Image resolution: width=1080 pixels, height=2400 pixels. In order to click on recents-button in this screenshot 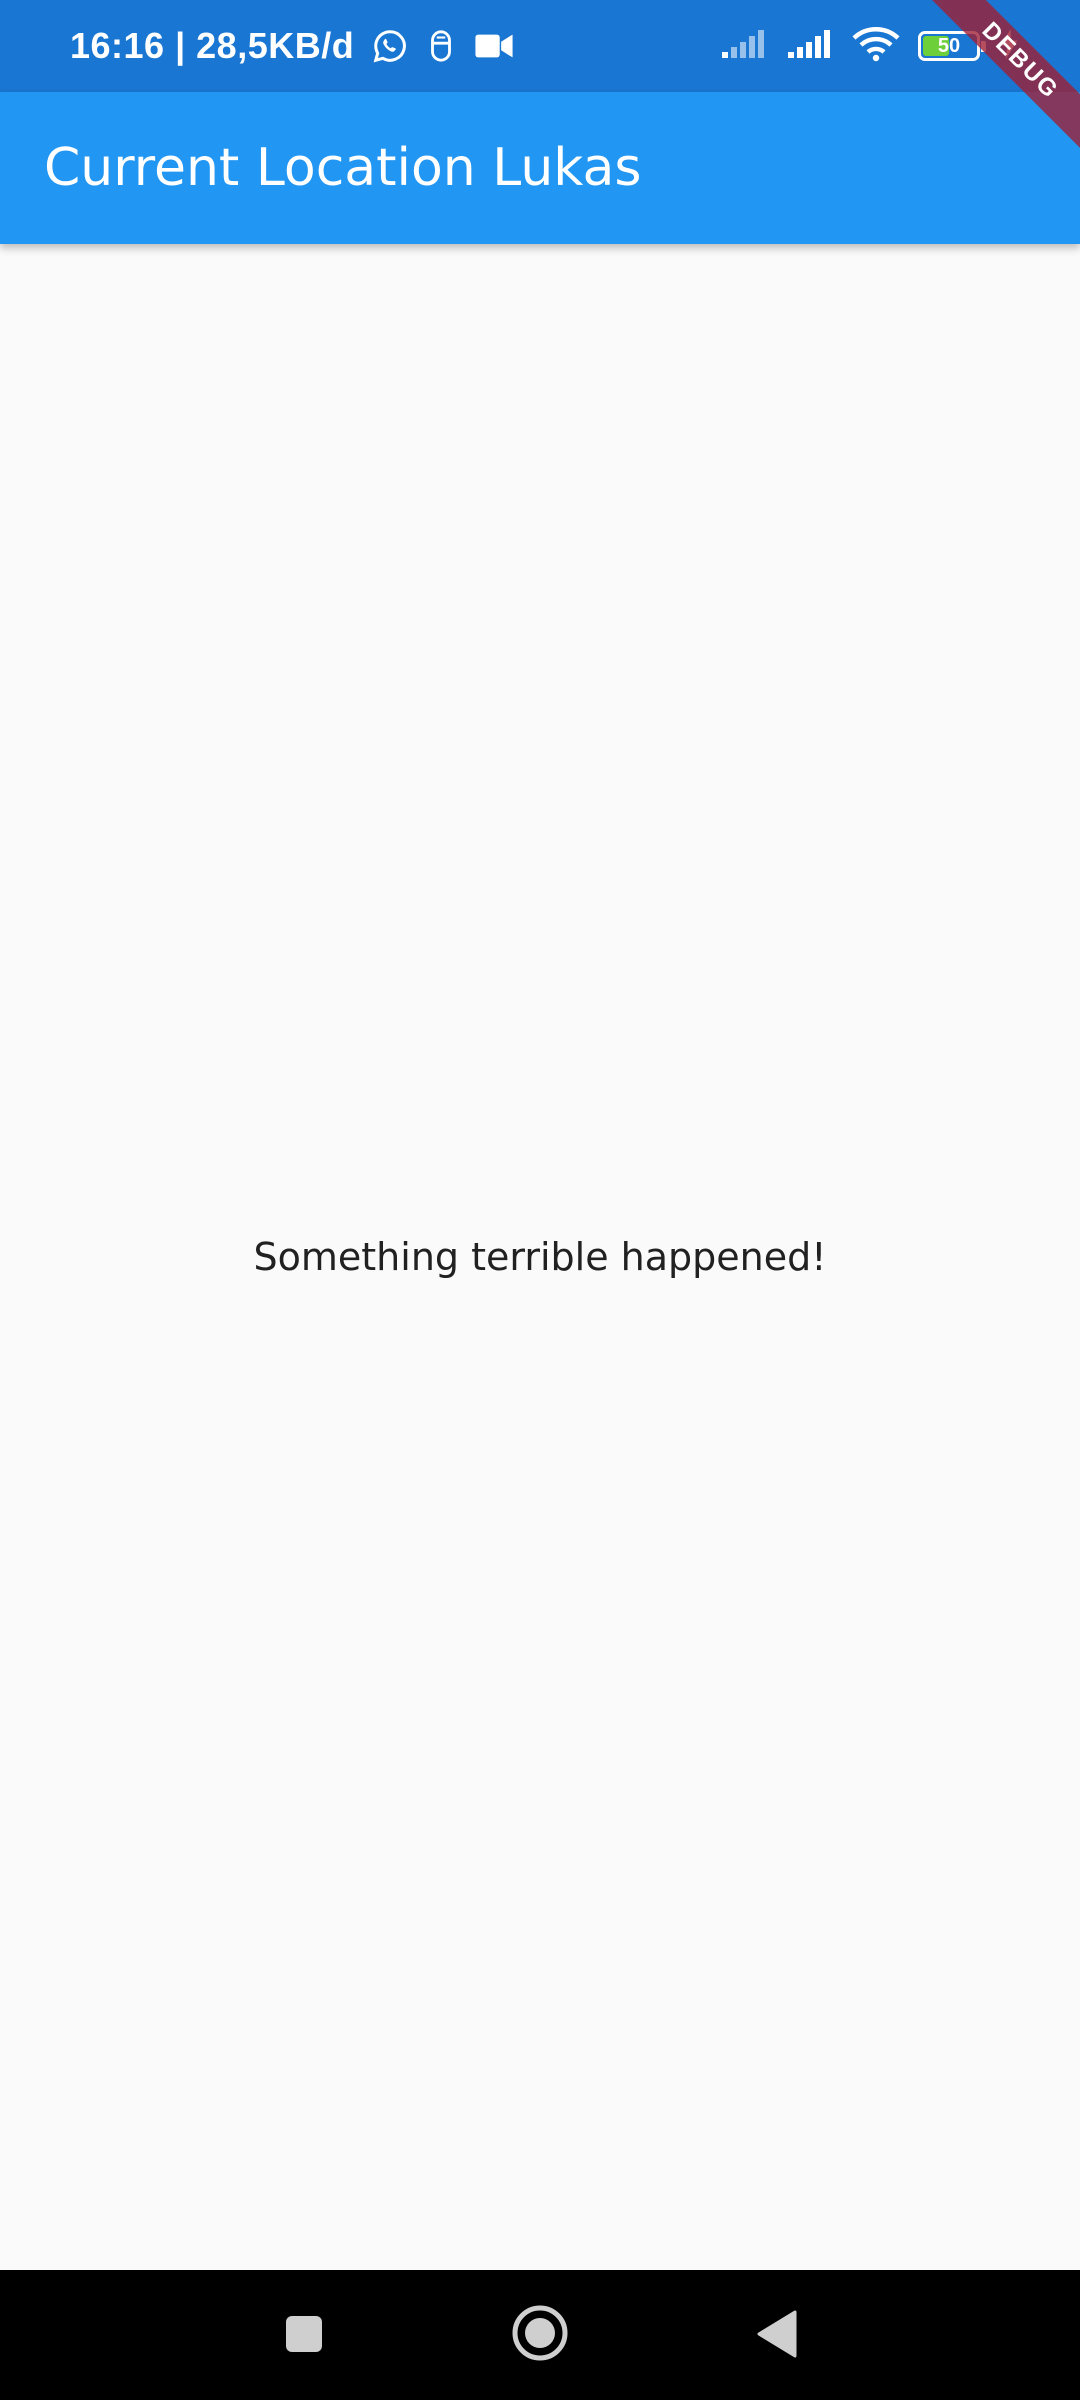, I will do `click(304, 2334)`.